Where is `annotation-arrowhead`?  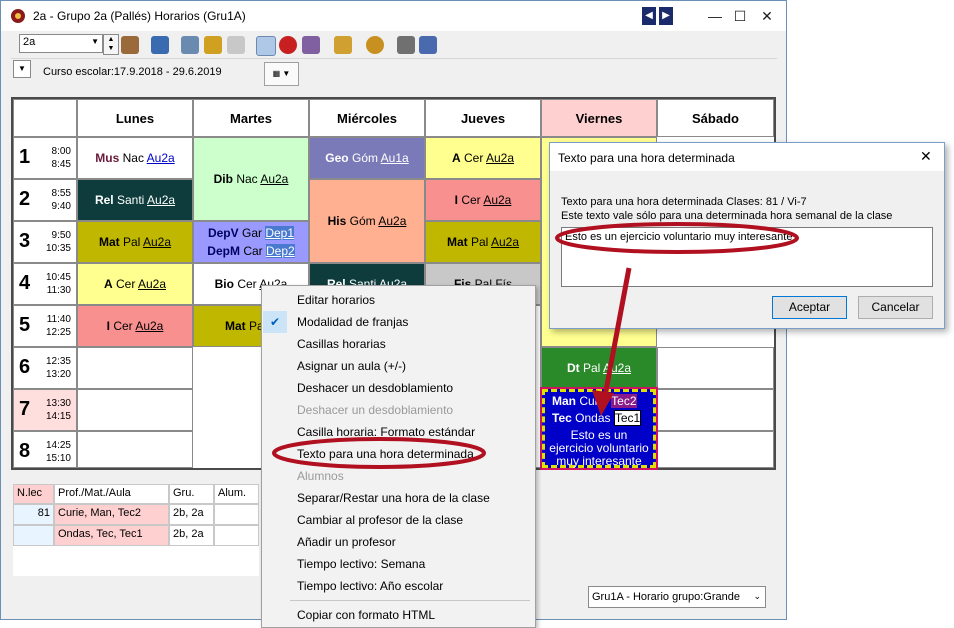 annotation-arrowhead is located at coordinates (603, 403).